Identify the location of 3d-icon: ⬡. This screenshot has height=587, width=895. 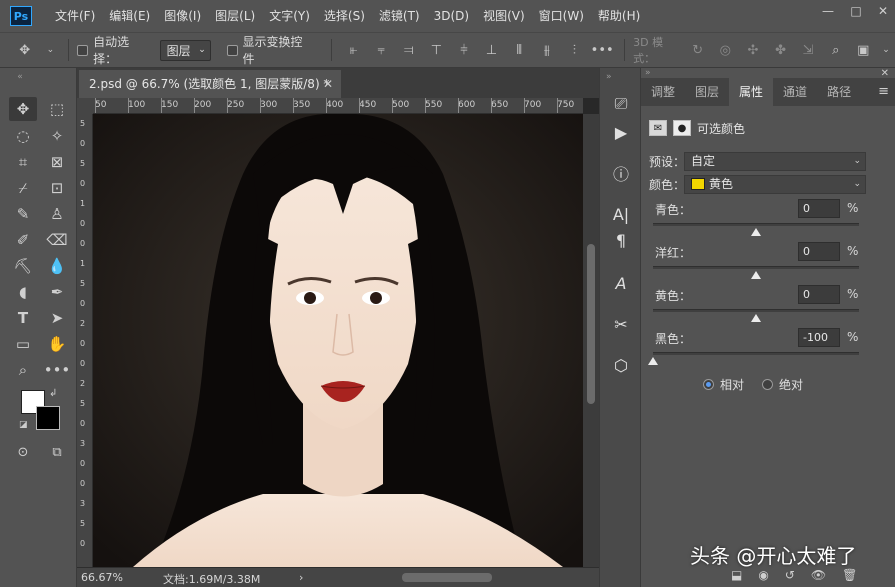
(621, 365).